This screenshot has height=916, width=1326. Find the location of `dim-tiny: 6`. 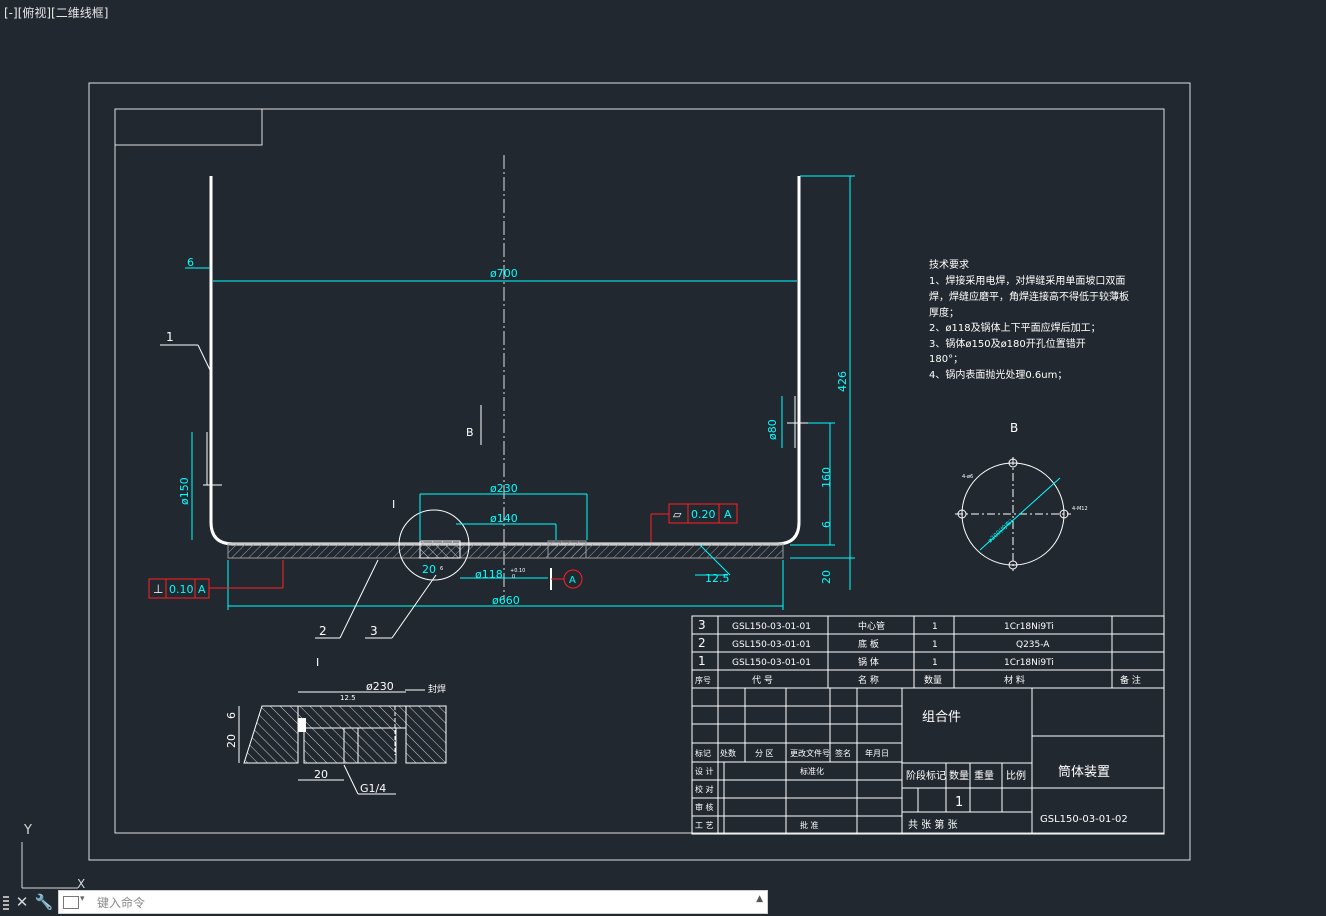

dim-tiny: 6 is located at coordinates (441, 569).